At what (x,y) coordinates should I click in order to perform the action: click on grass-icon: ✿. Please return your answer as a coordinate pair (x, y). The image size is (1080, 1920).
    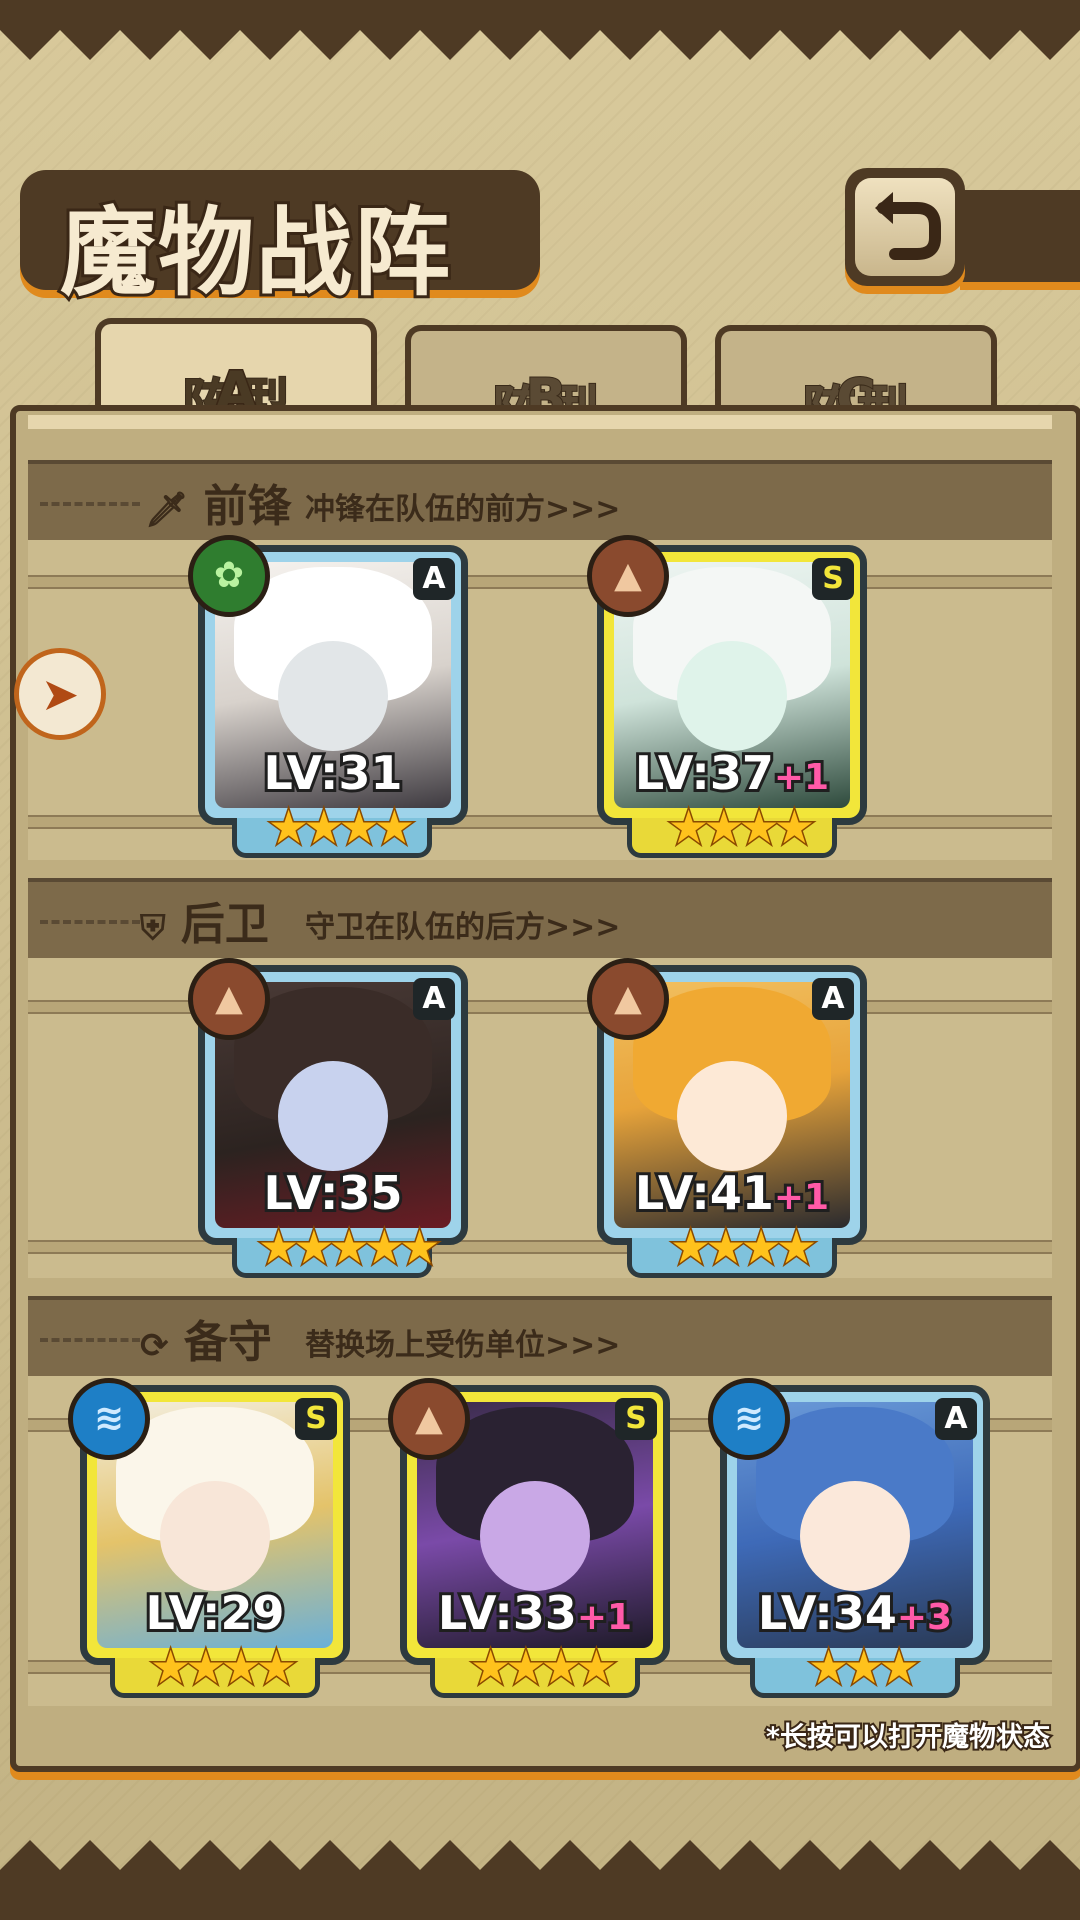
    Looking at the image, I should click on (229, 576).